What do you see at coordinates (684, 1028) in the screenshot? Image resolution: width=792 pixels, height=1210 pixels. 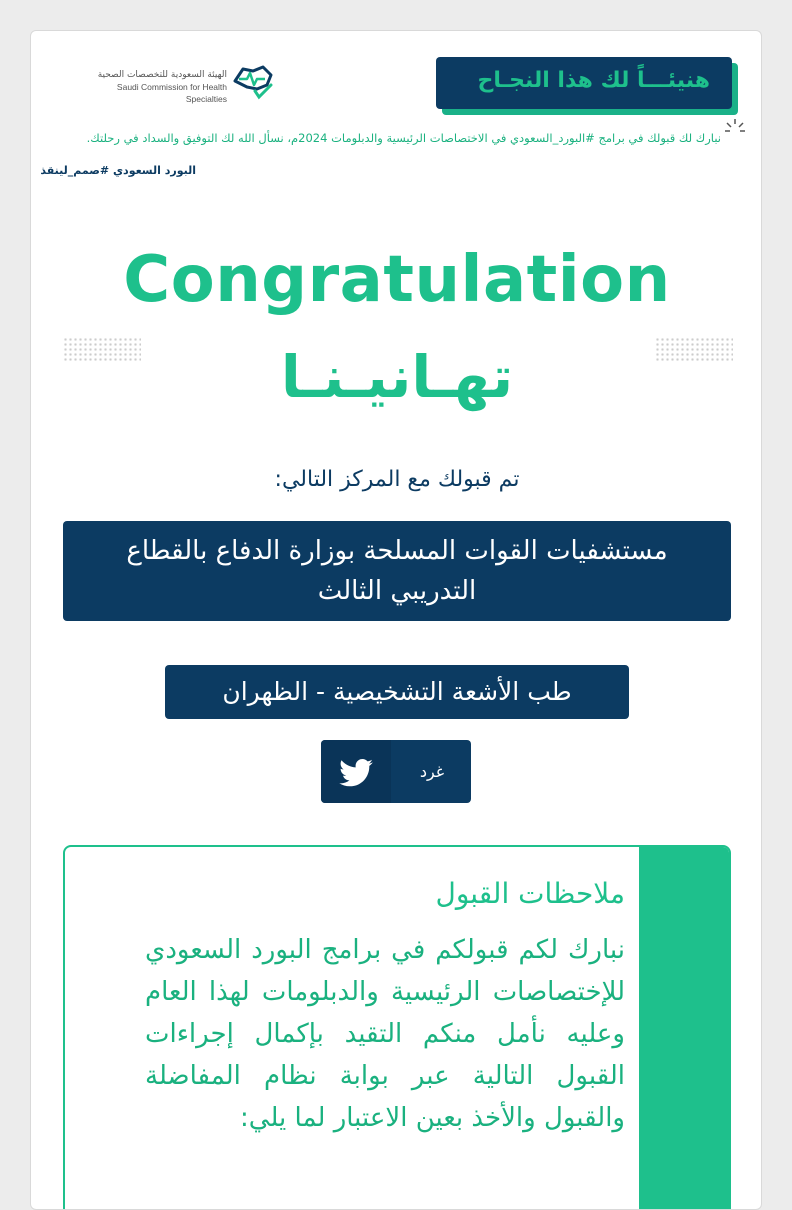 I see `notes-accent-stripe` at bounding box center [684, 1028].